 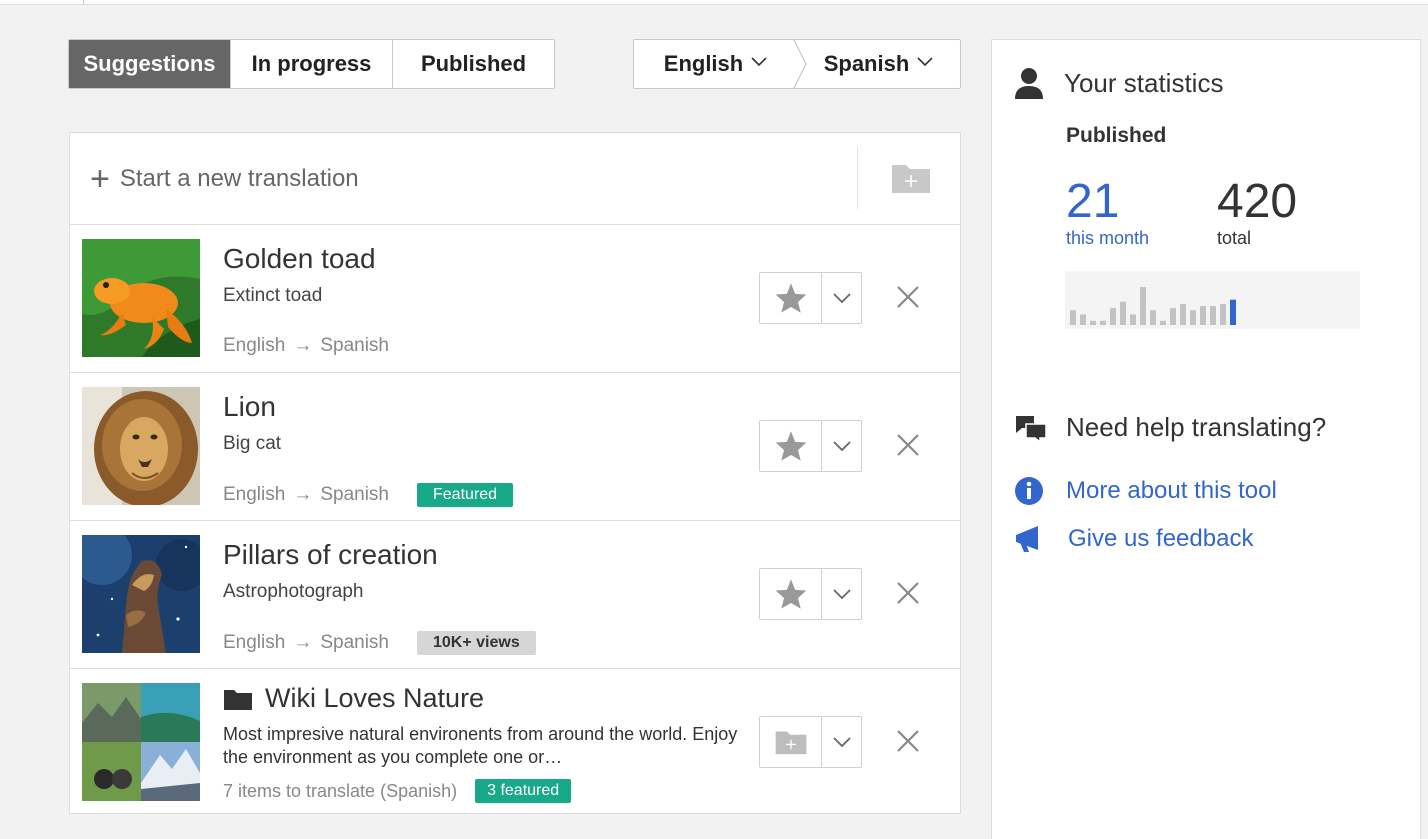 I want to click on help-header: Need help translating?, so click(x=1170, y=427).